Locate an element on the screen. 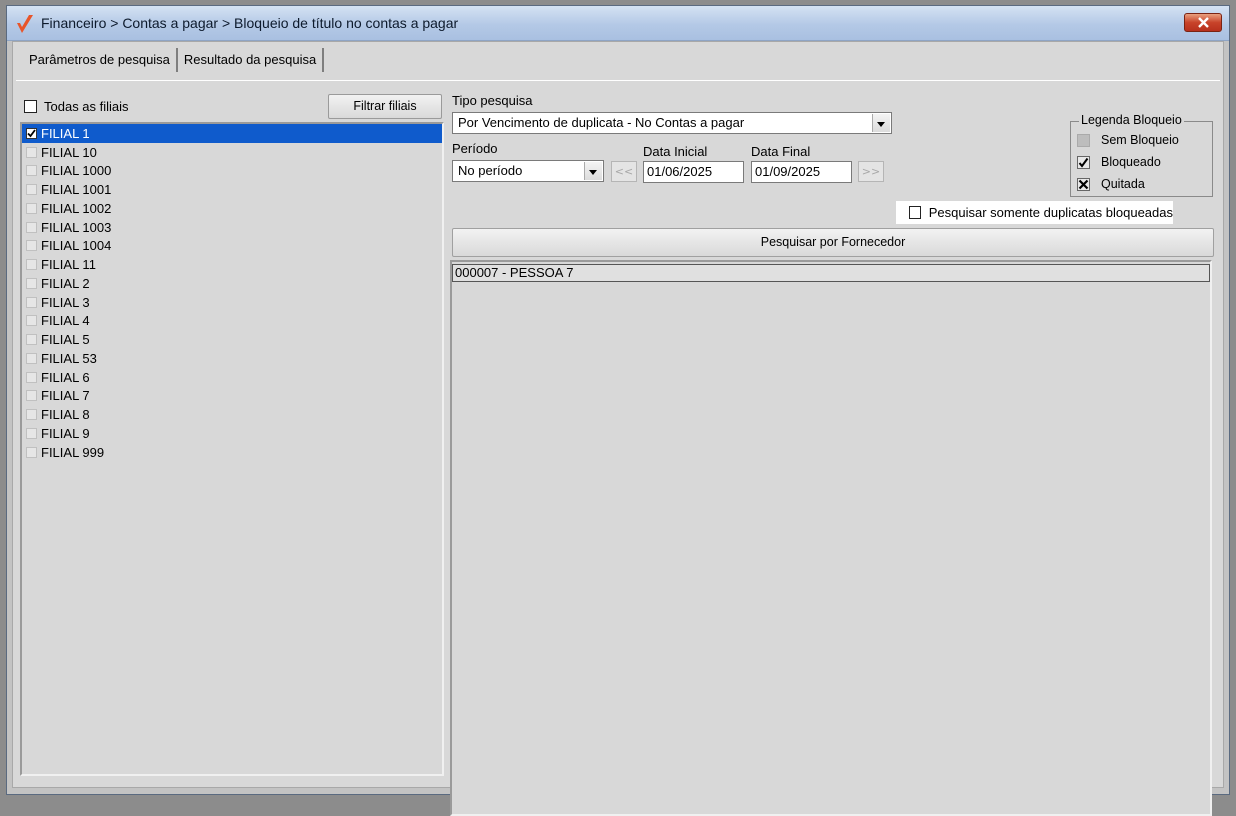  branch-item: FILIAL 6 is located at coordinates (232, 377).